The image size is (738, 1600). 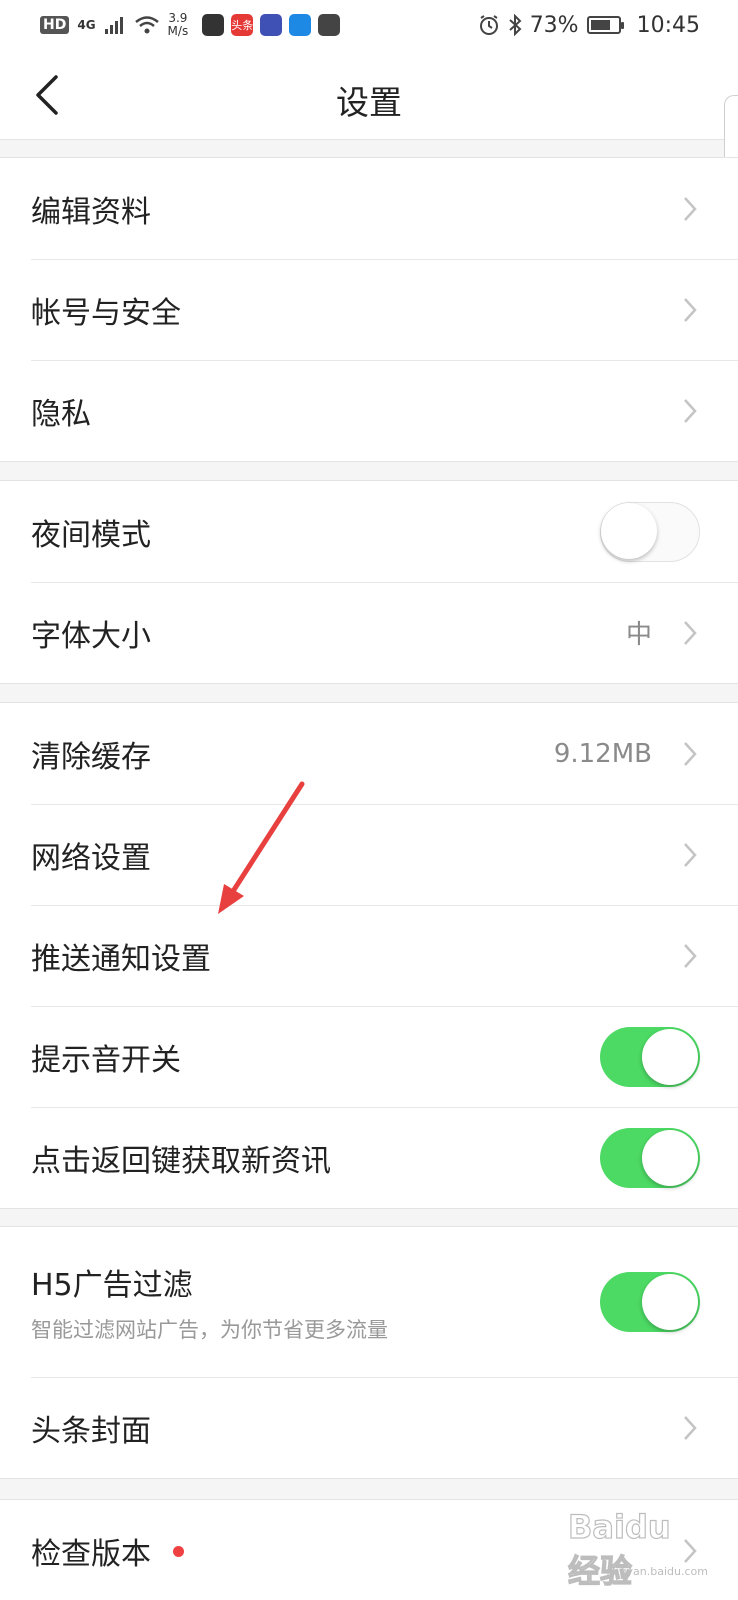 I want to click on row-label: 头条封面, so click(x=91, y=1431).